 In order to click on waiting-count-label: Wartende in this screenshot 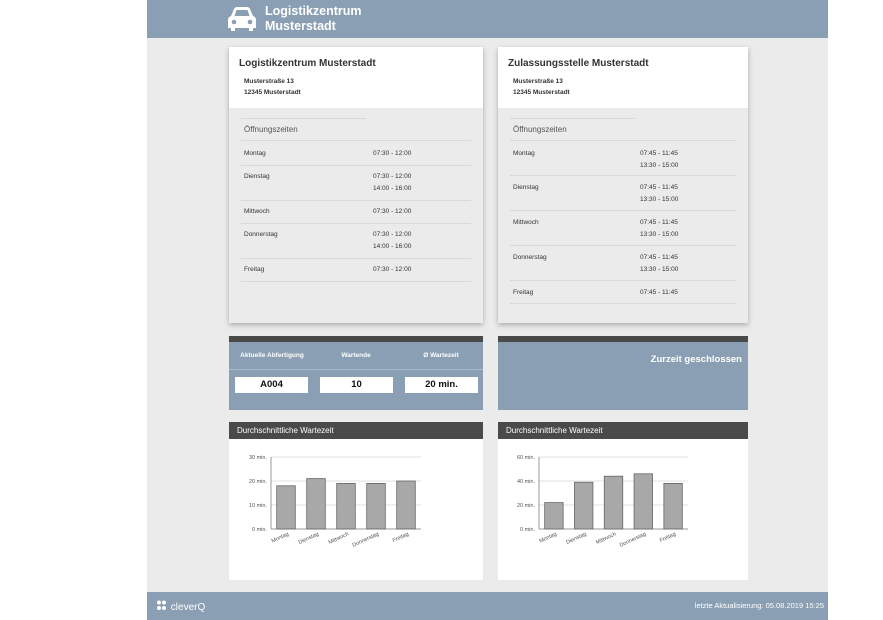, I will do `click(356, 355)`.